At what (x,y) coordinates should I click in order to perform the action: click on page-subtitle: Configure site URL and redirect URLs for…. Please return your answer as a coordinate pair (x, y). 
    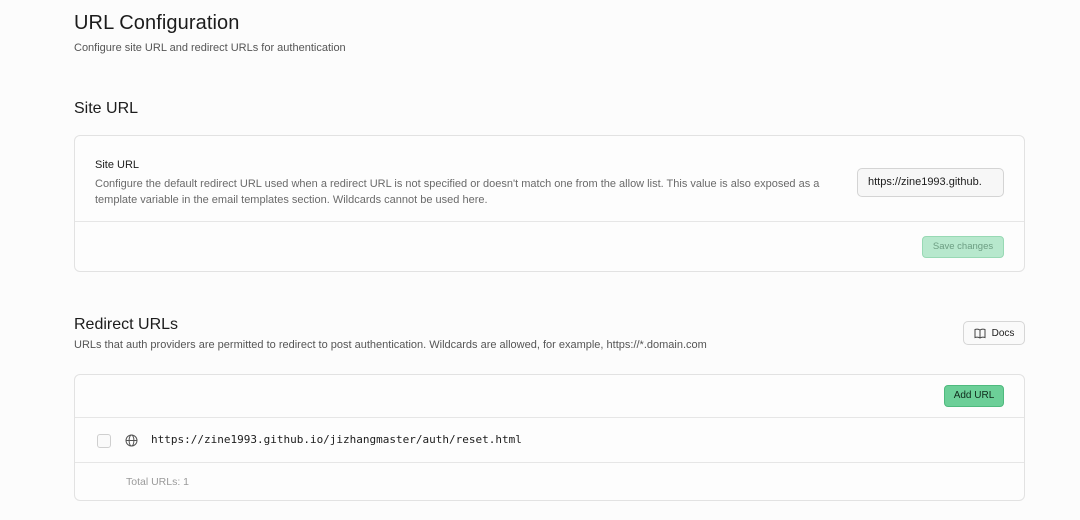
    Looking at the image, I should click on (210, 48).